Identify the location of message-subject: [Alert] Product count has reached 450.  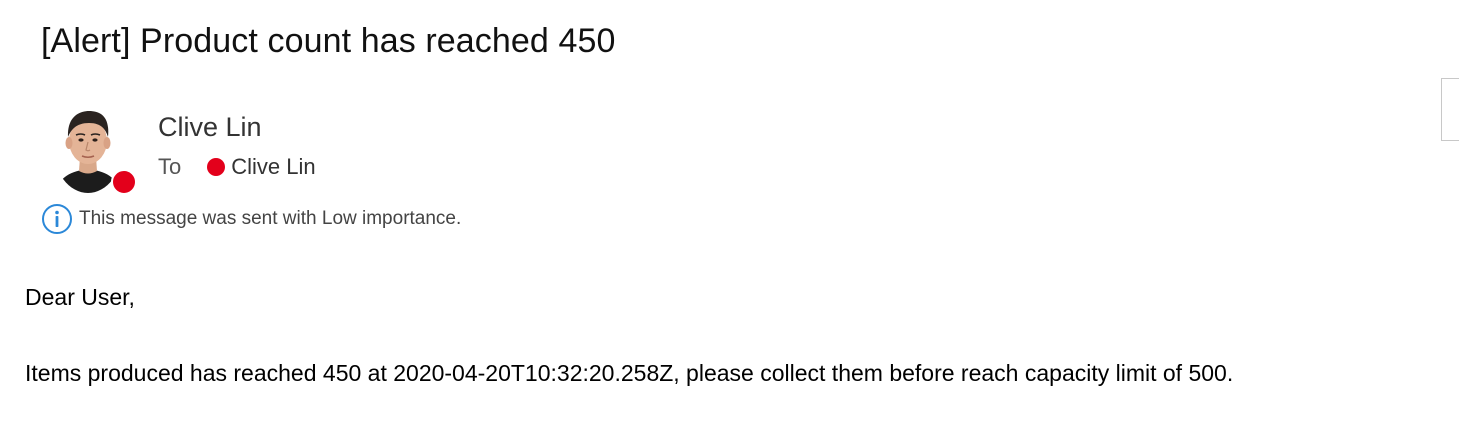
(328, 41).